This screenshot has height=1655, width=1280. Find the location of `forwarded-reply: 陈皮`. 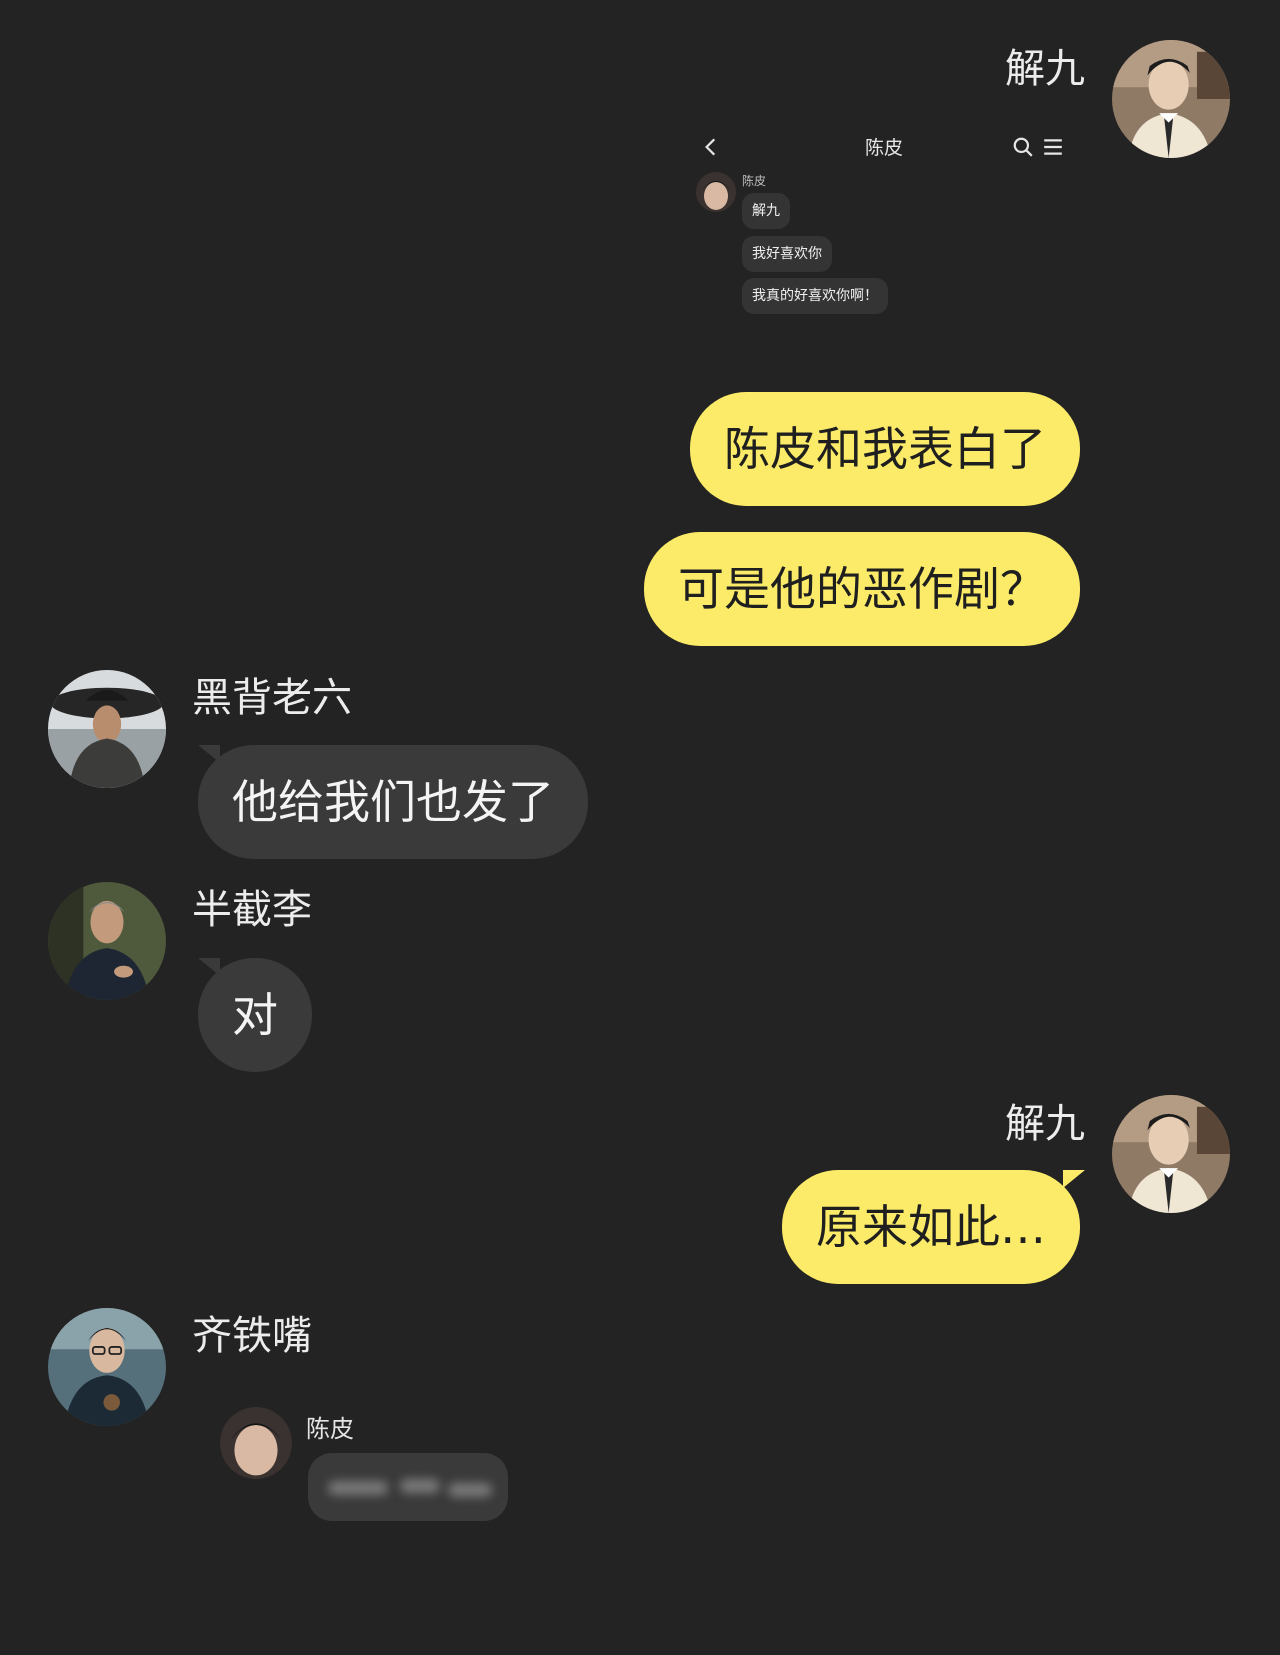

forwarded-reply: 陈皮 is located at coordinates (368, 1465).